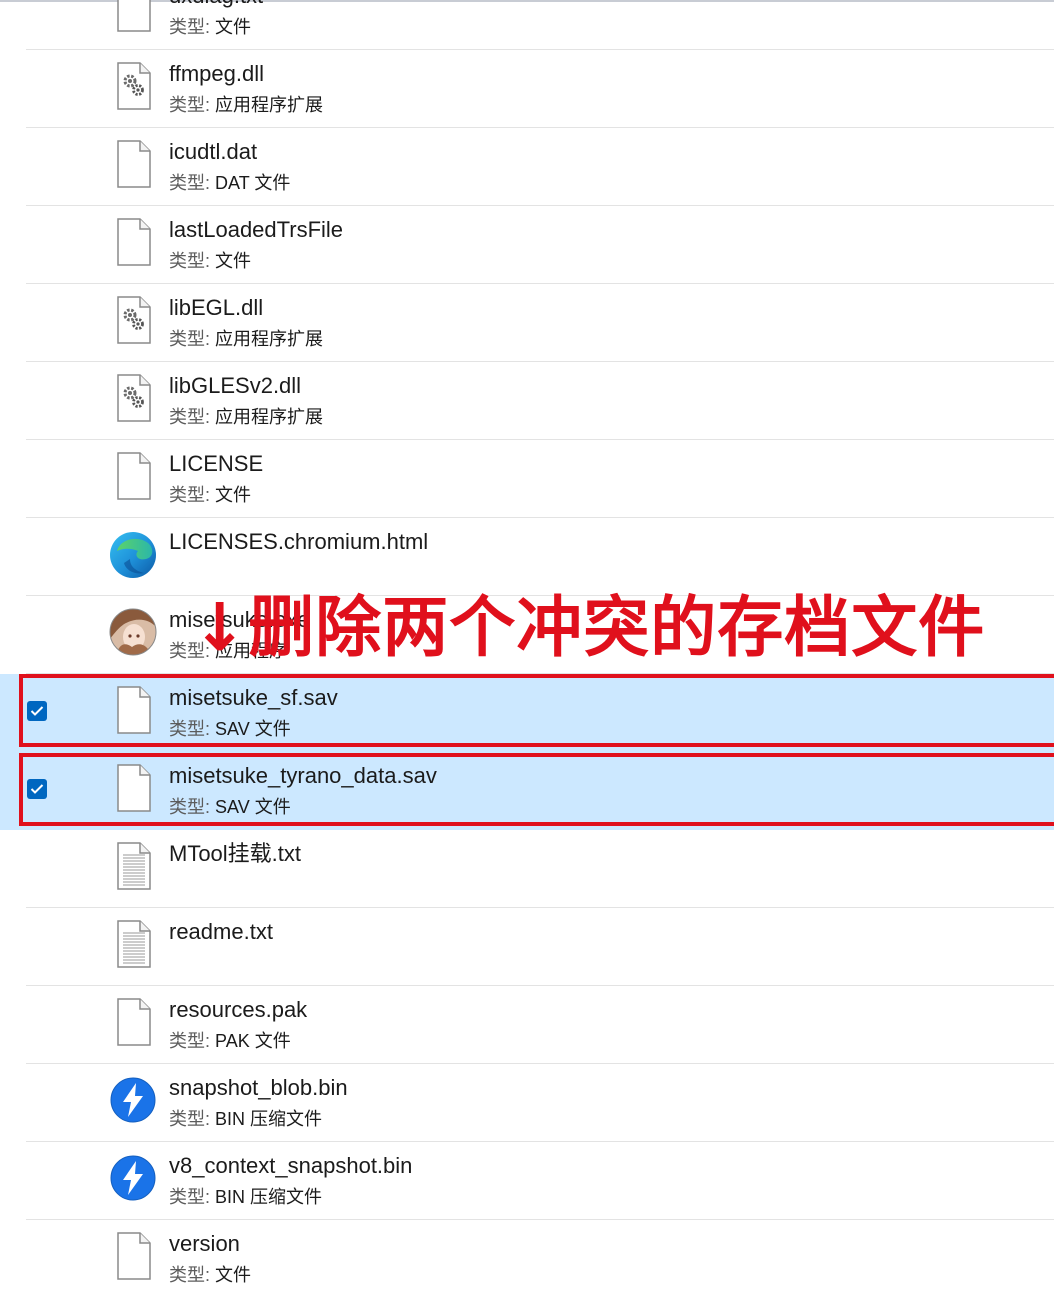 The width and height of the screenshot is (1054, 1297). What do you see at coordinates (253, 183) in the screenshot?
I see `file-type-value: DAT 文件` at bounding box center [253, 183].